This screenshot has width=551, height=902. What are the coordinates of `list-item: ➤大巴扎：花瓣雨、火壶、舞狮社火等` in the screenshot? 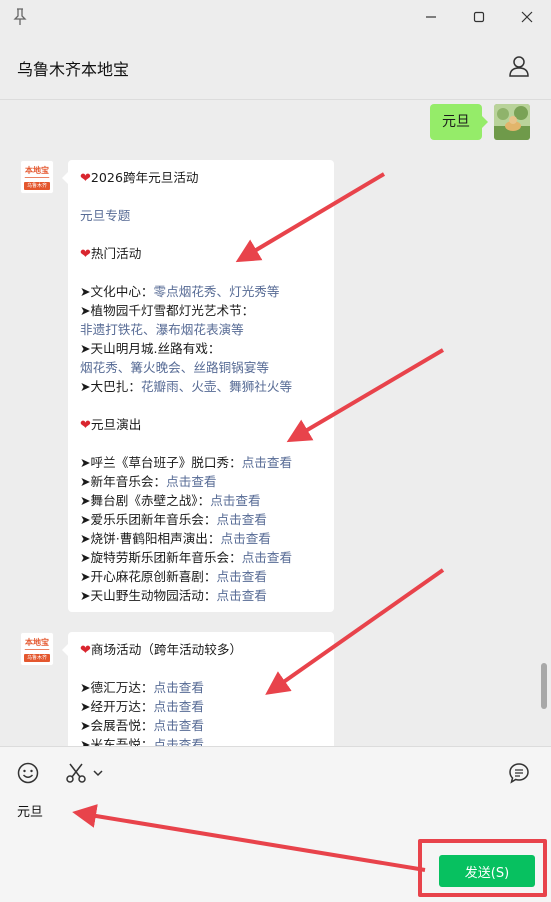 It's located at (186, 386).